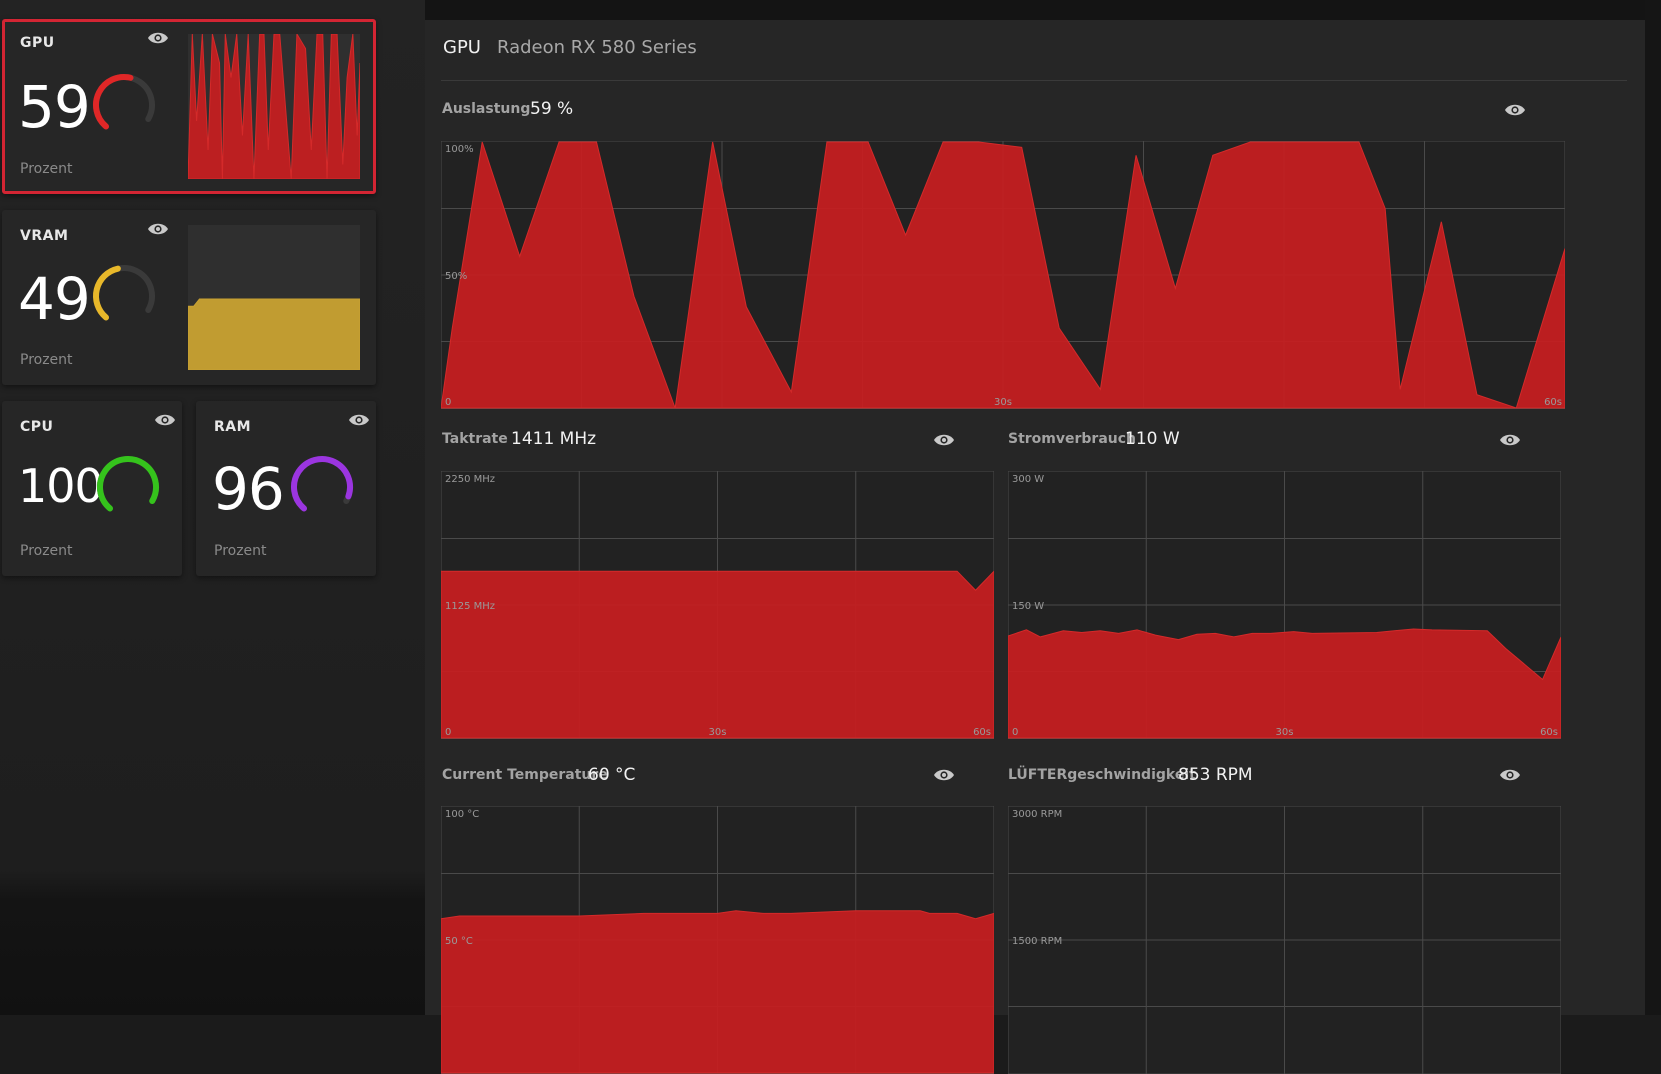 The width and height of the screenshot is (1661, 1074). What do you see at coordinates (1037, 941) in the screenshot?
I see `y-tick-label: 1500 RPM` at bounding box center [1037, 941].